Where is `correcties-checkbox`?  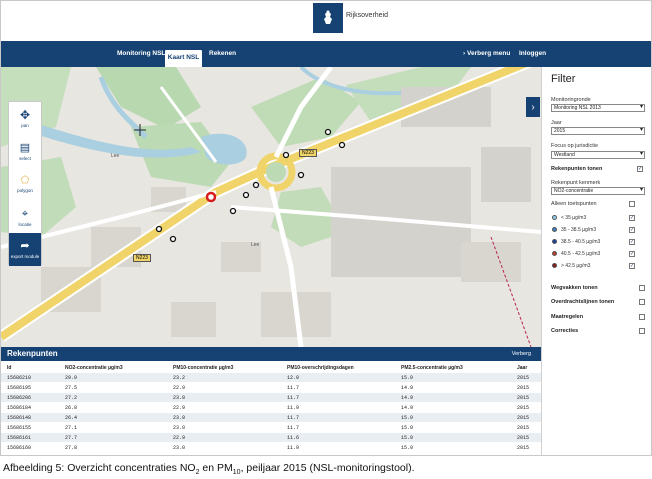 correcties-checkbox is located at coordinates (642, 331).